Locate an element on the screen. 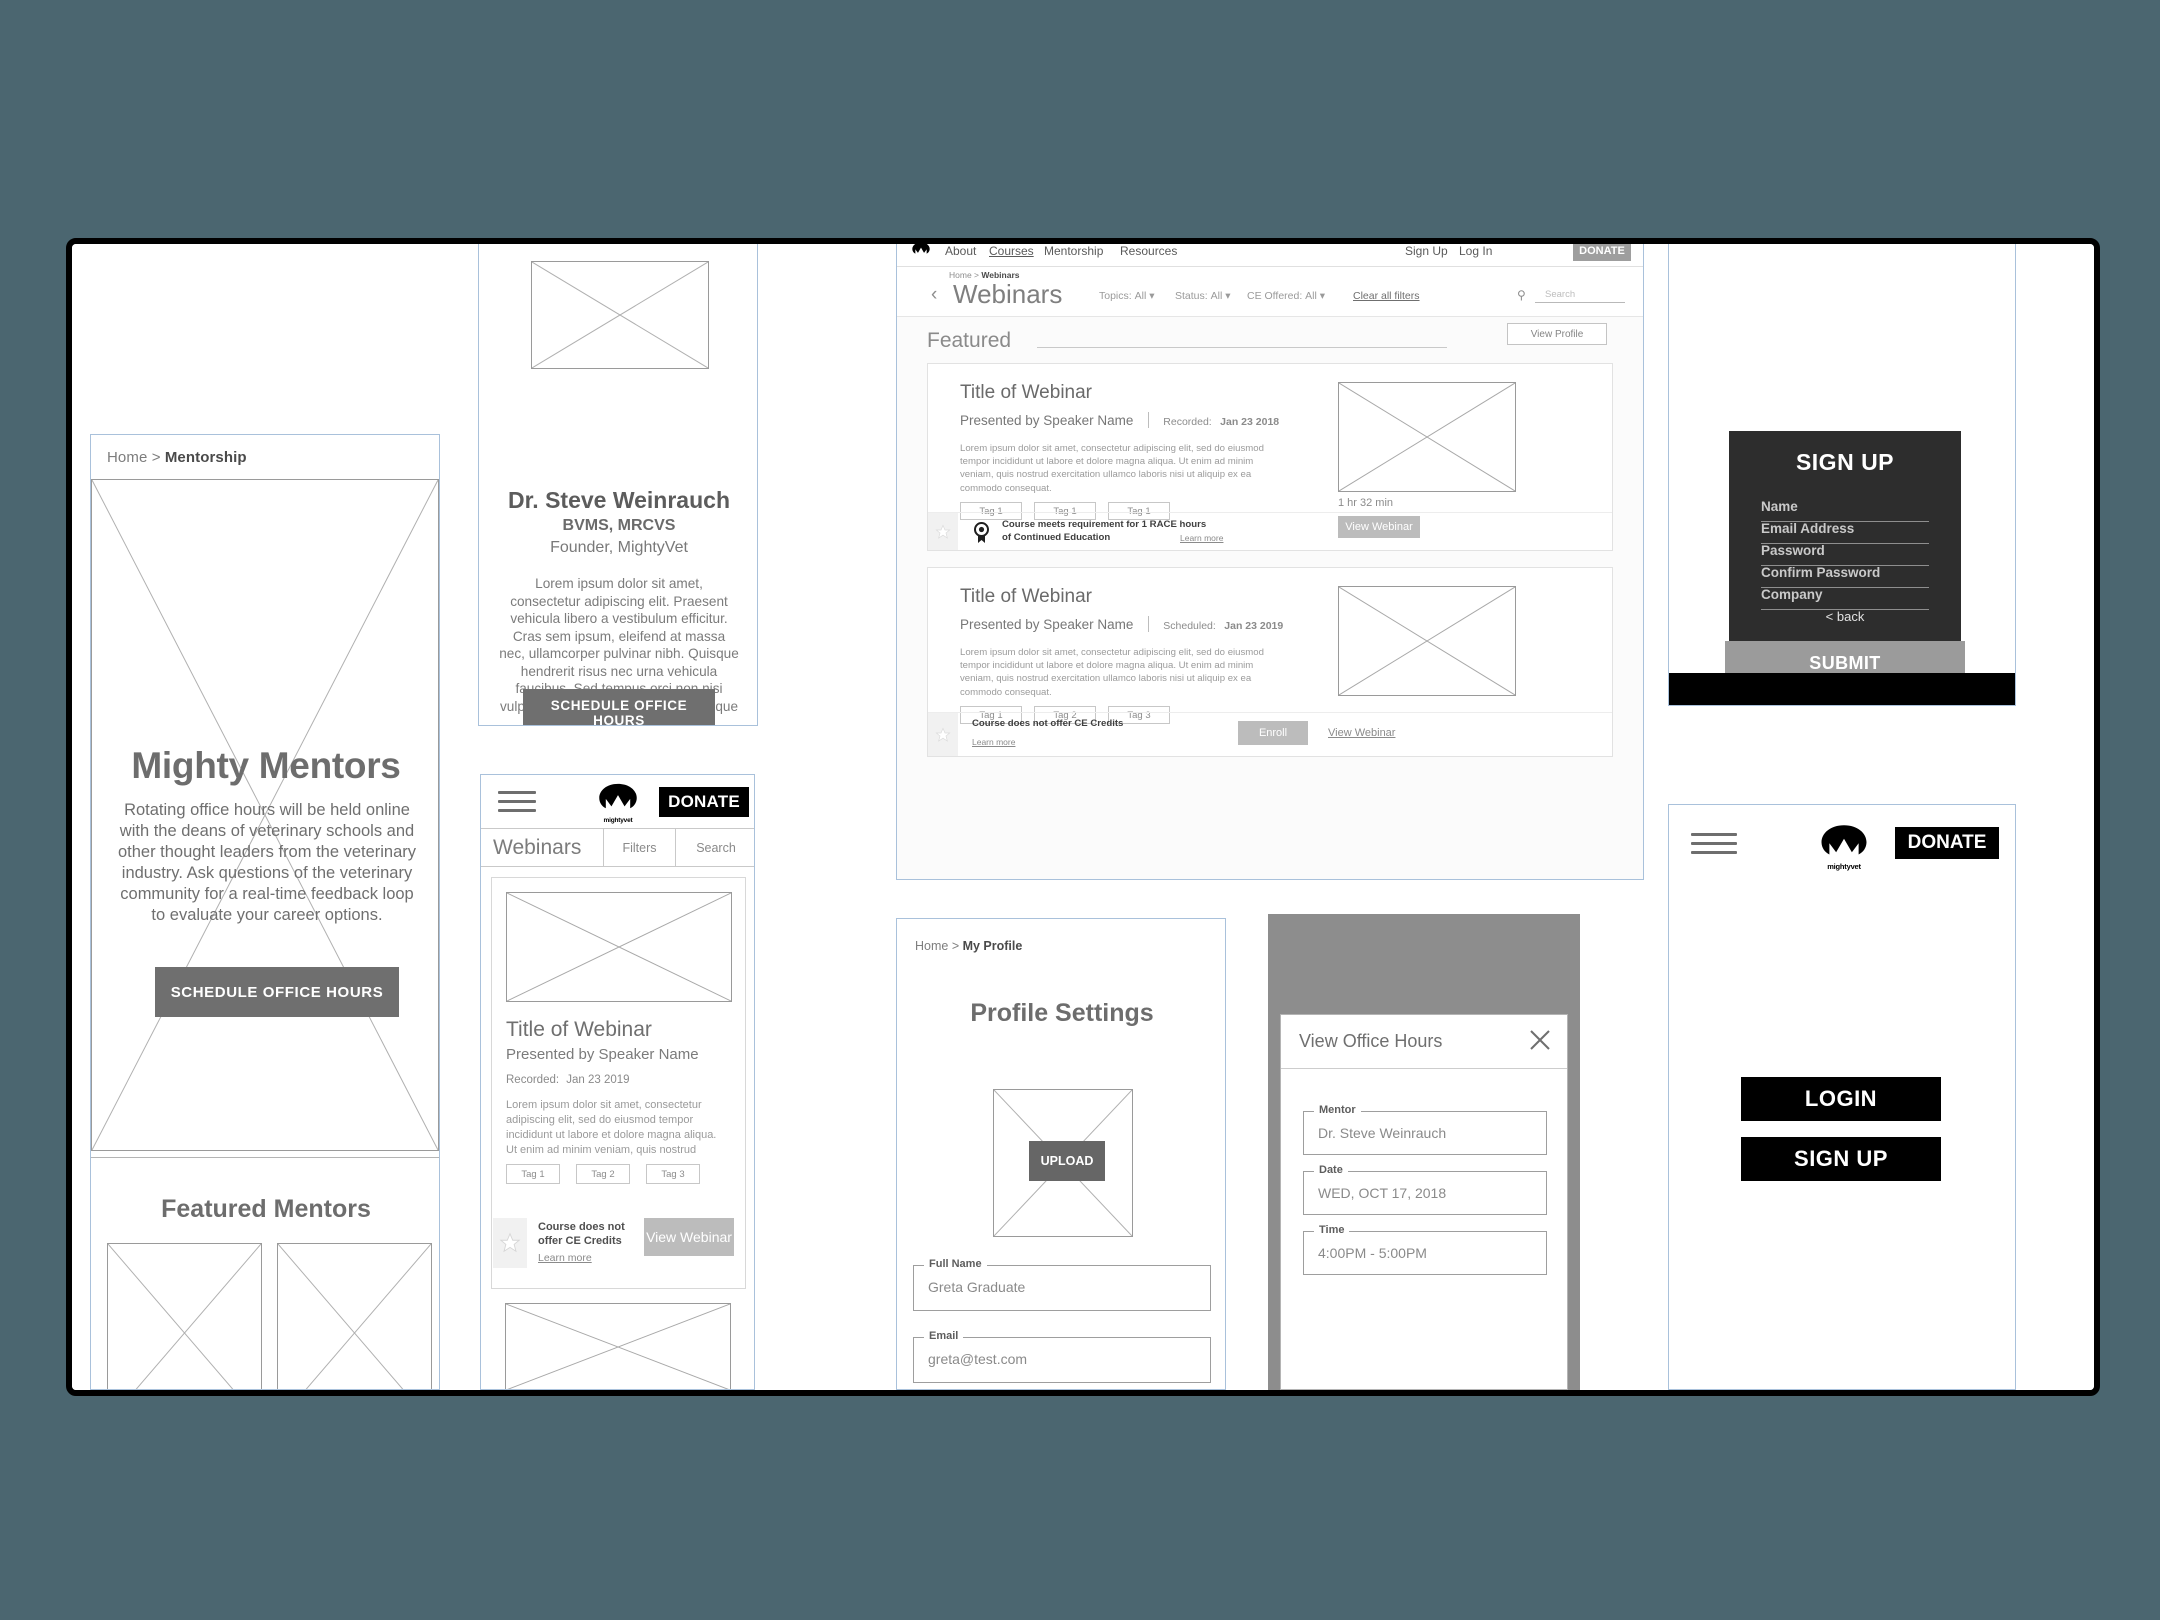 The image size is (2160, 1620). modal-title: View Office Hours is located at coordinates (1371, 1041).